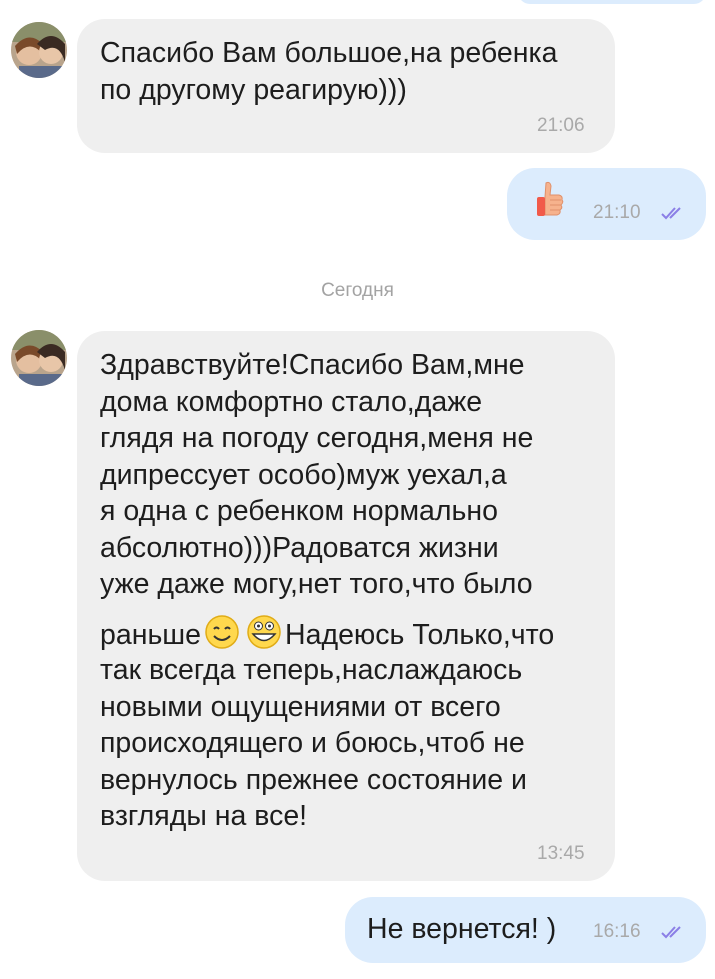 Image resolution: width=715 pixels, height=979 pixels. I want to click on message-time: 21:06, so click(561, 125).